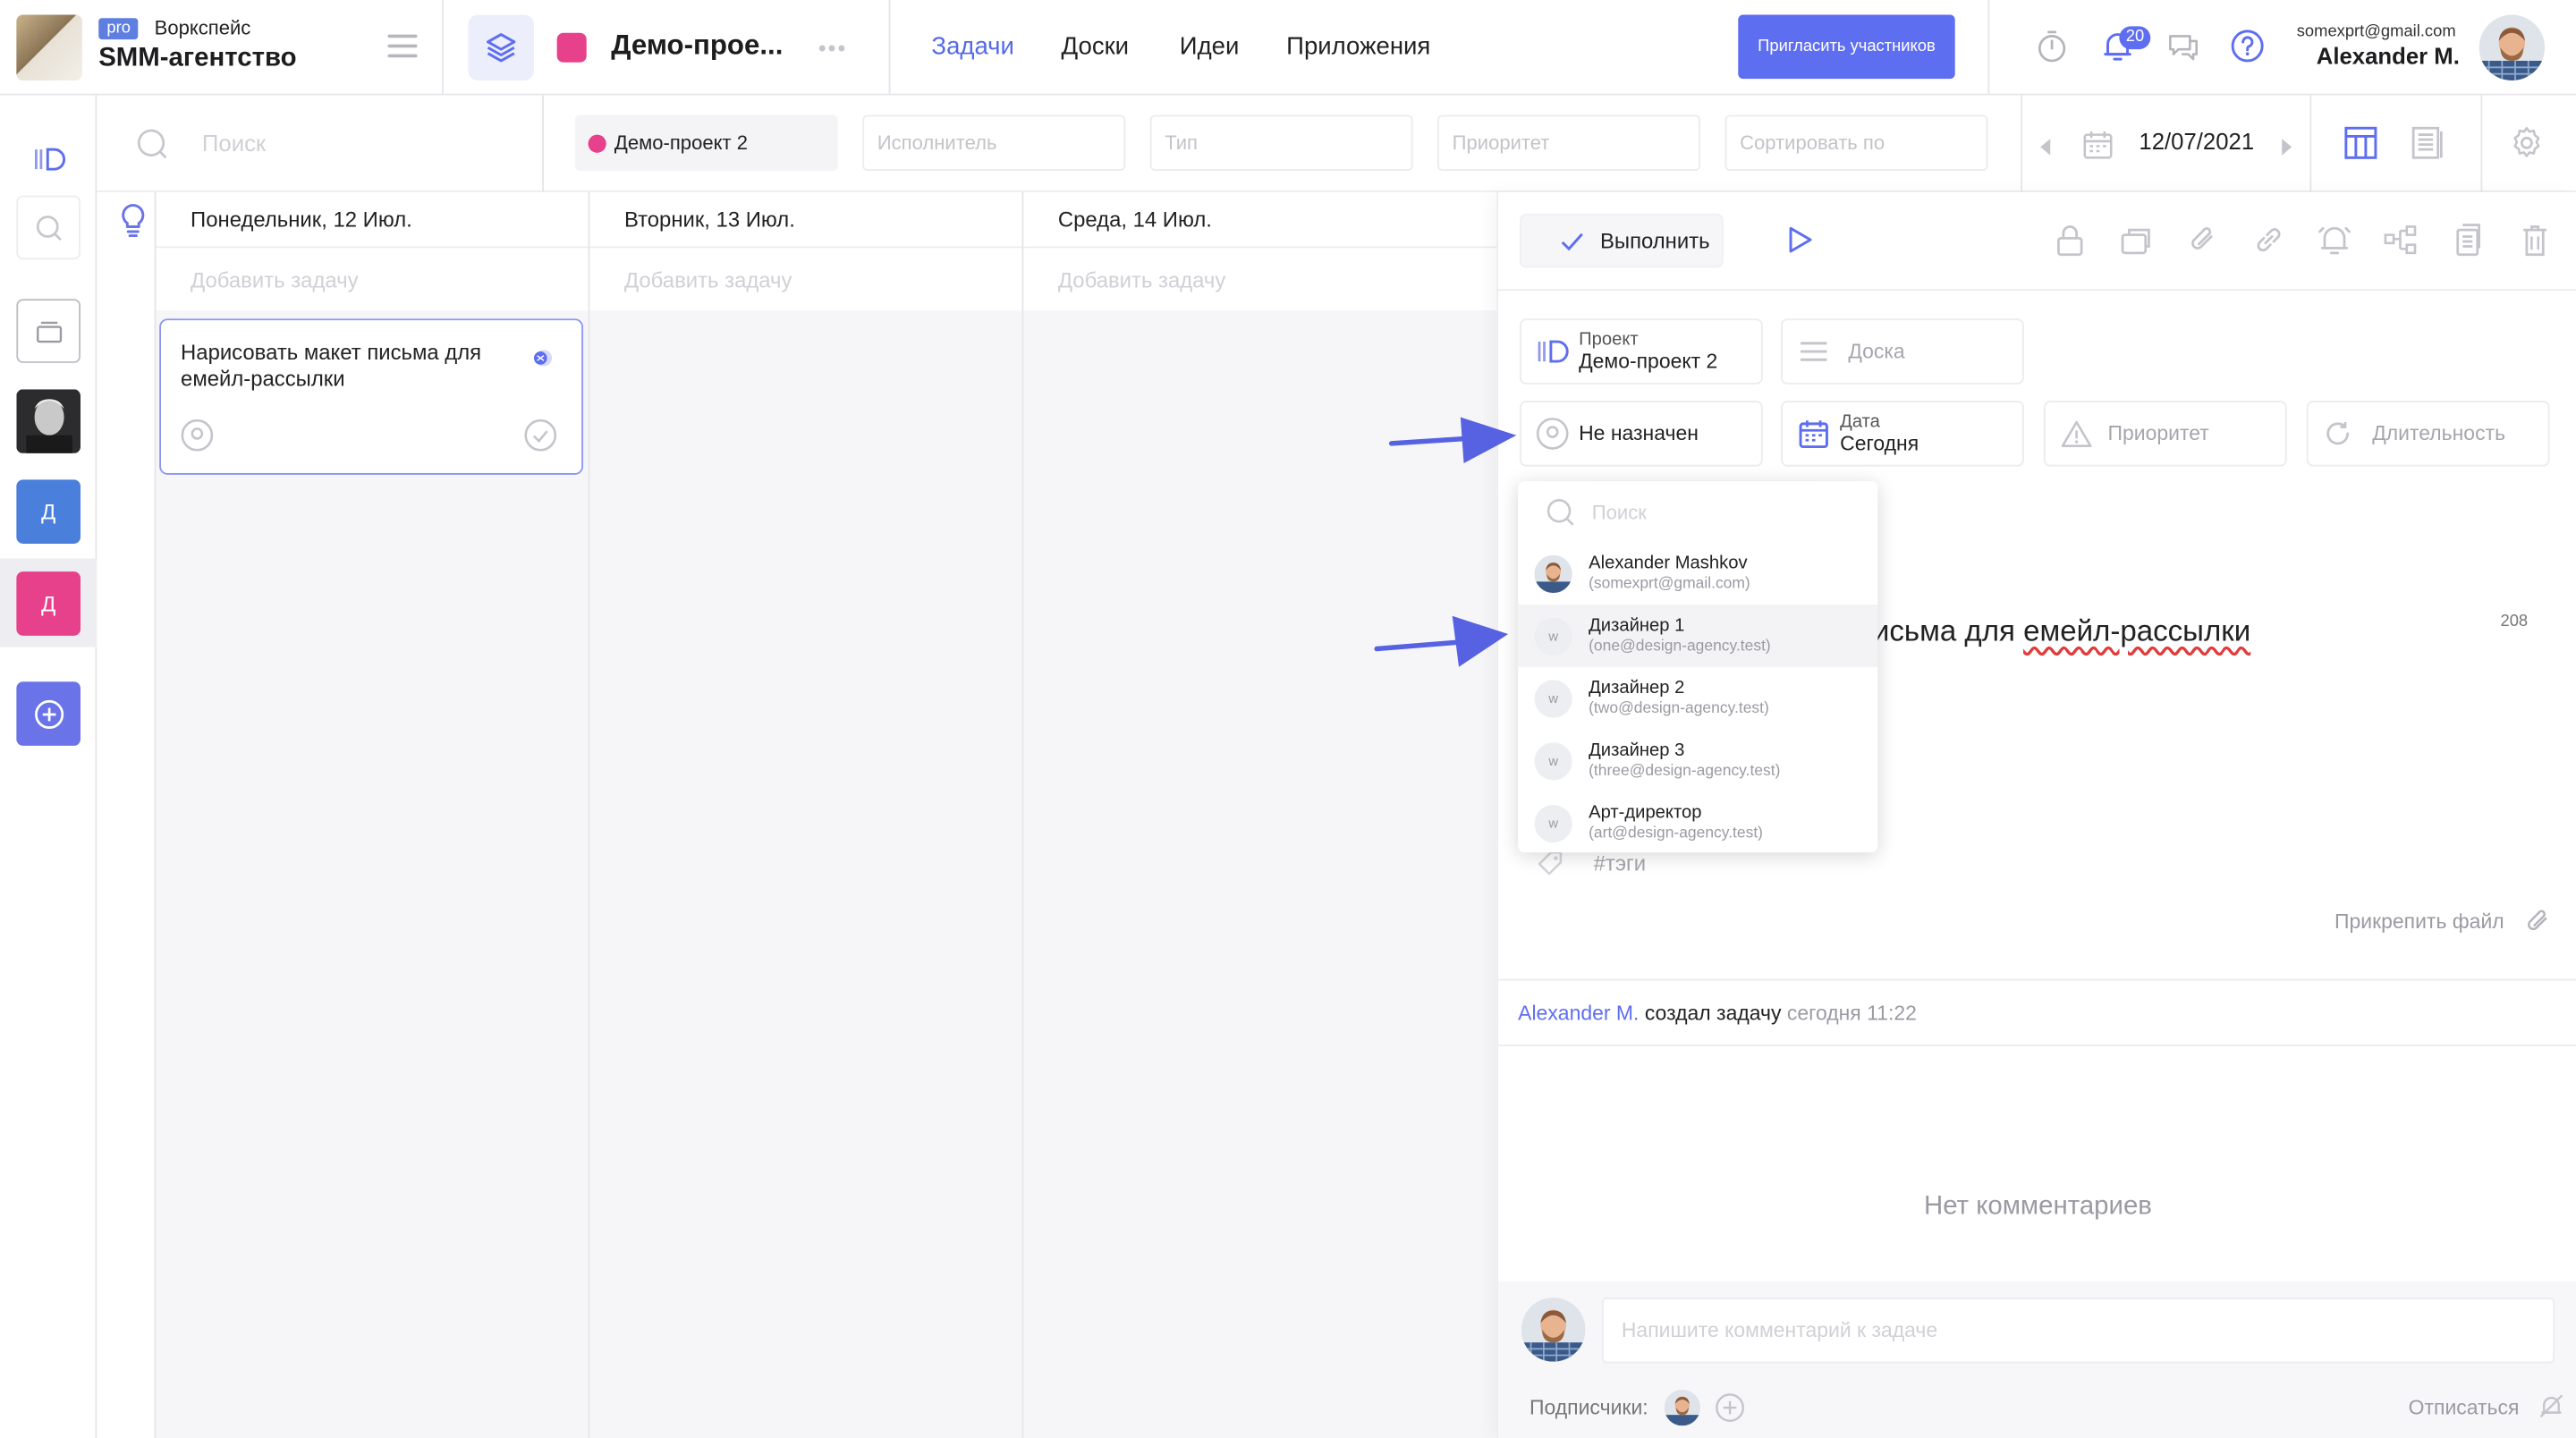 Image resolution: width=2576 pixels, height=1438 pixels. What do you see at coordinates (1680, 646) in the screenshot?
I see `assignee-email: (one@design-agency.test)` at bounding box center [1680, 646].